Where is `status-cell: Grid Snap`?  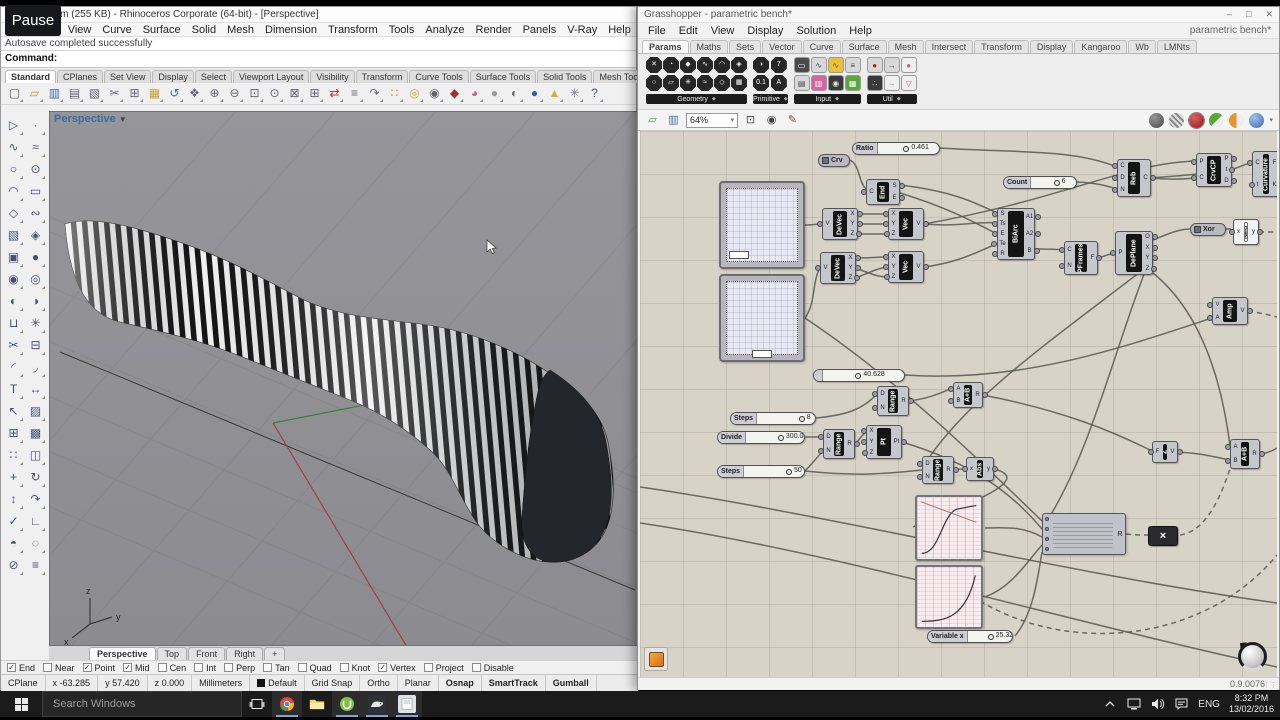
status-cell: Grid Snap is located at coordinates (333, 683).